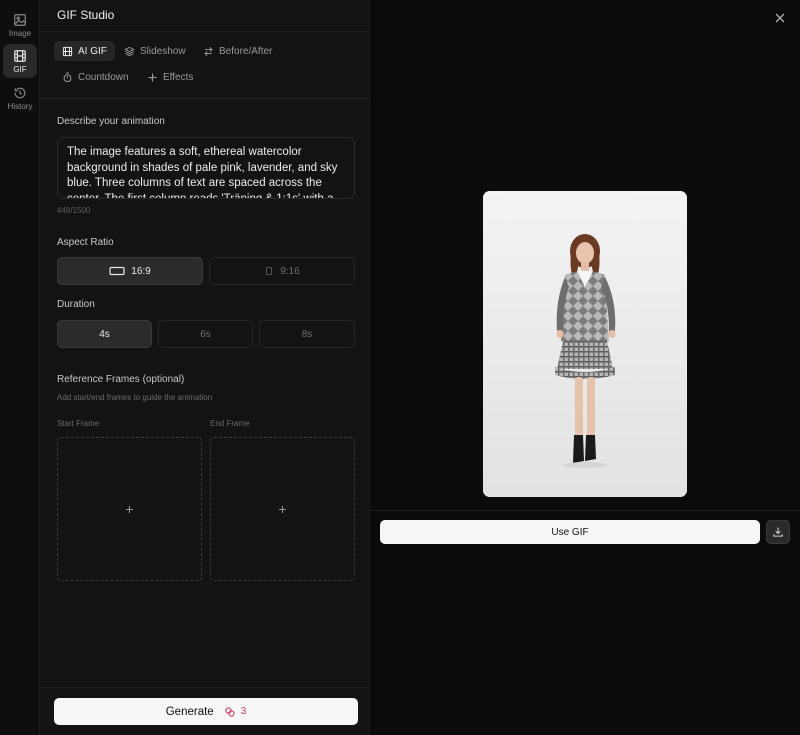 Image resolution: width=800 pixels, height=735 pixels. I want to click on tab-ai-gif: AI GIF, so click(84, 51).